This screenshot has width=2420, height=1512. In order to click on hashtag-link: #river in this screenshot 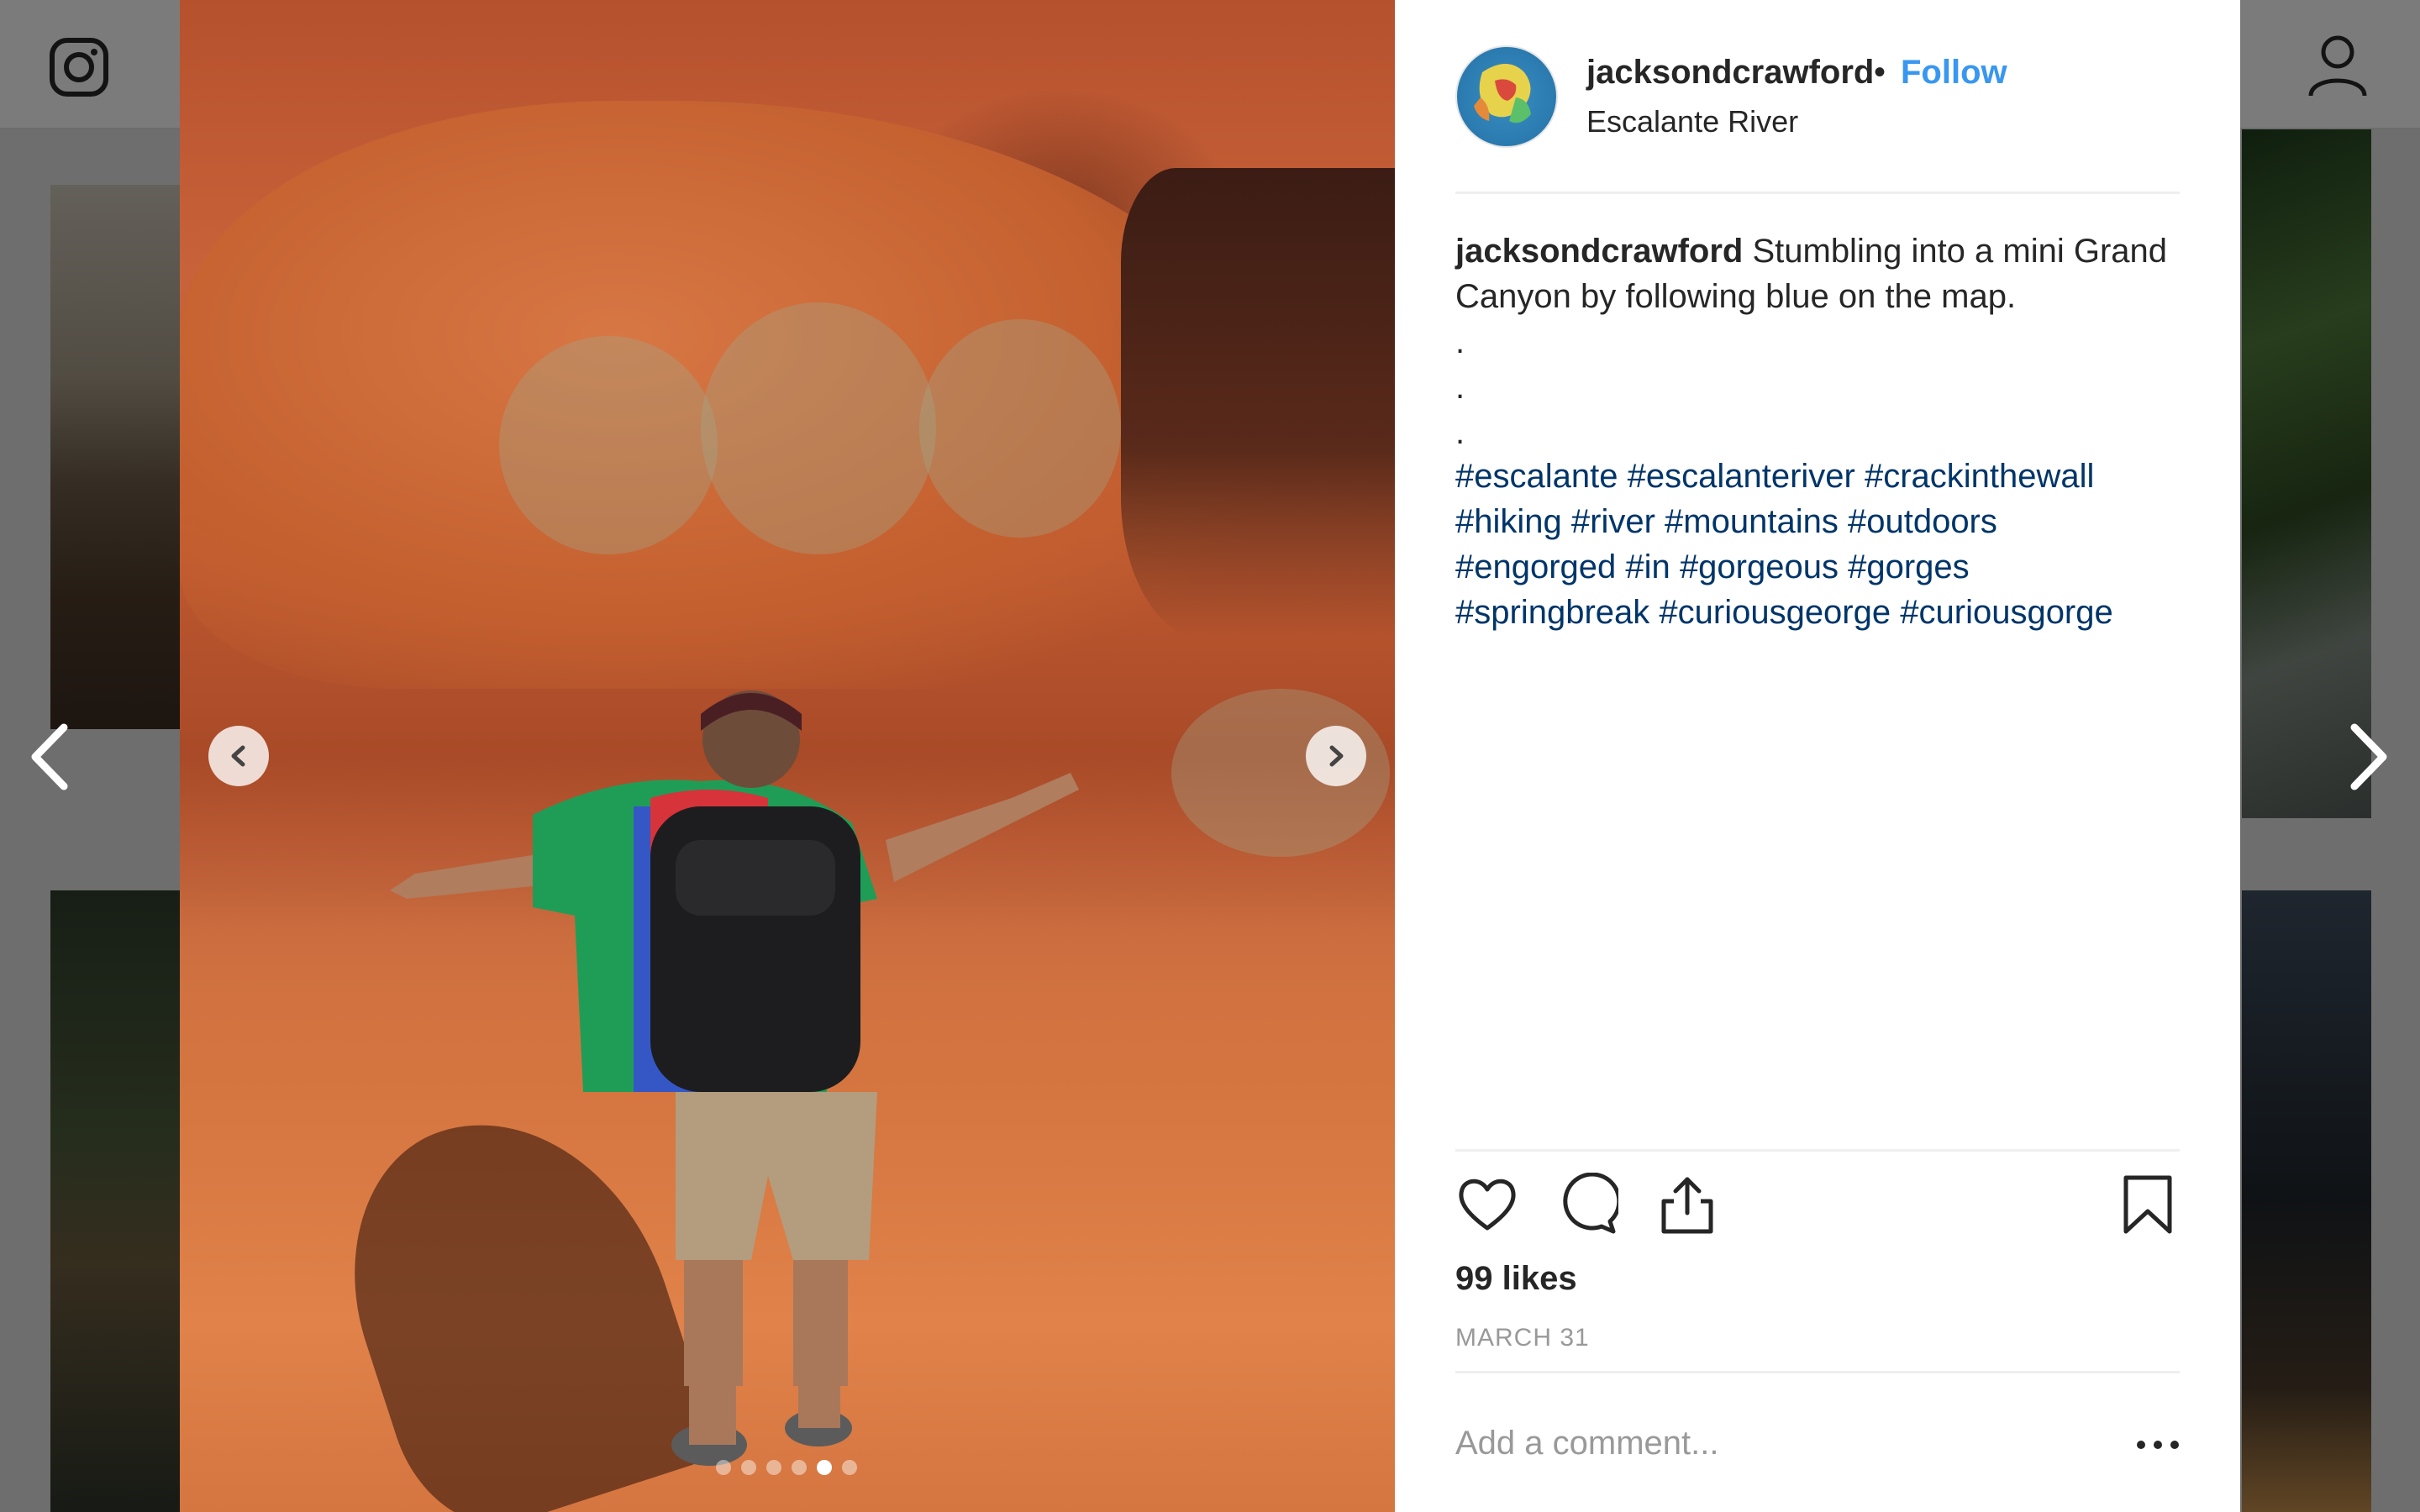, I will do `click(1613, 521)`.